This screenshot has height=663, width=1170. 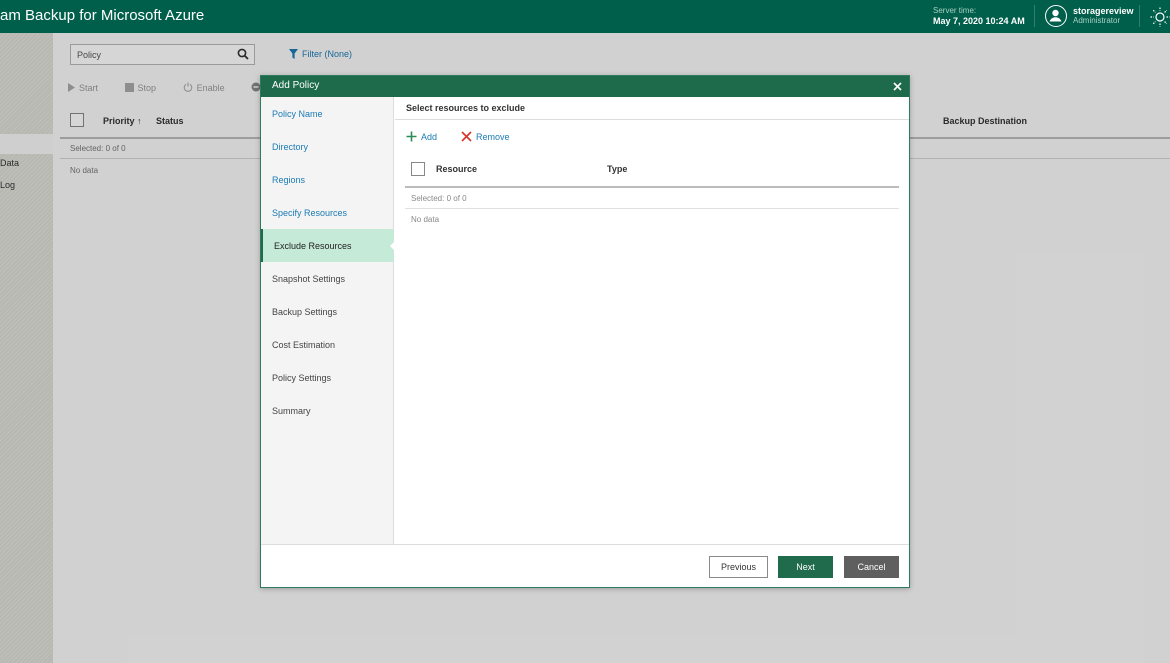 I want to click on dialog-title: Add Policy, so click(x=296, y=85).